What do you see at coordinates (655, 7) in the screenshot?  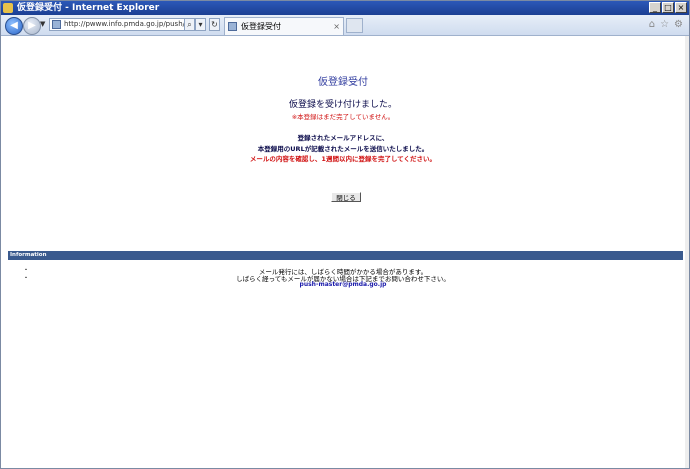 I see `minimize-button: _` at bounding box center [655, 7].